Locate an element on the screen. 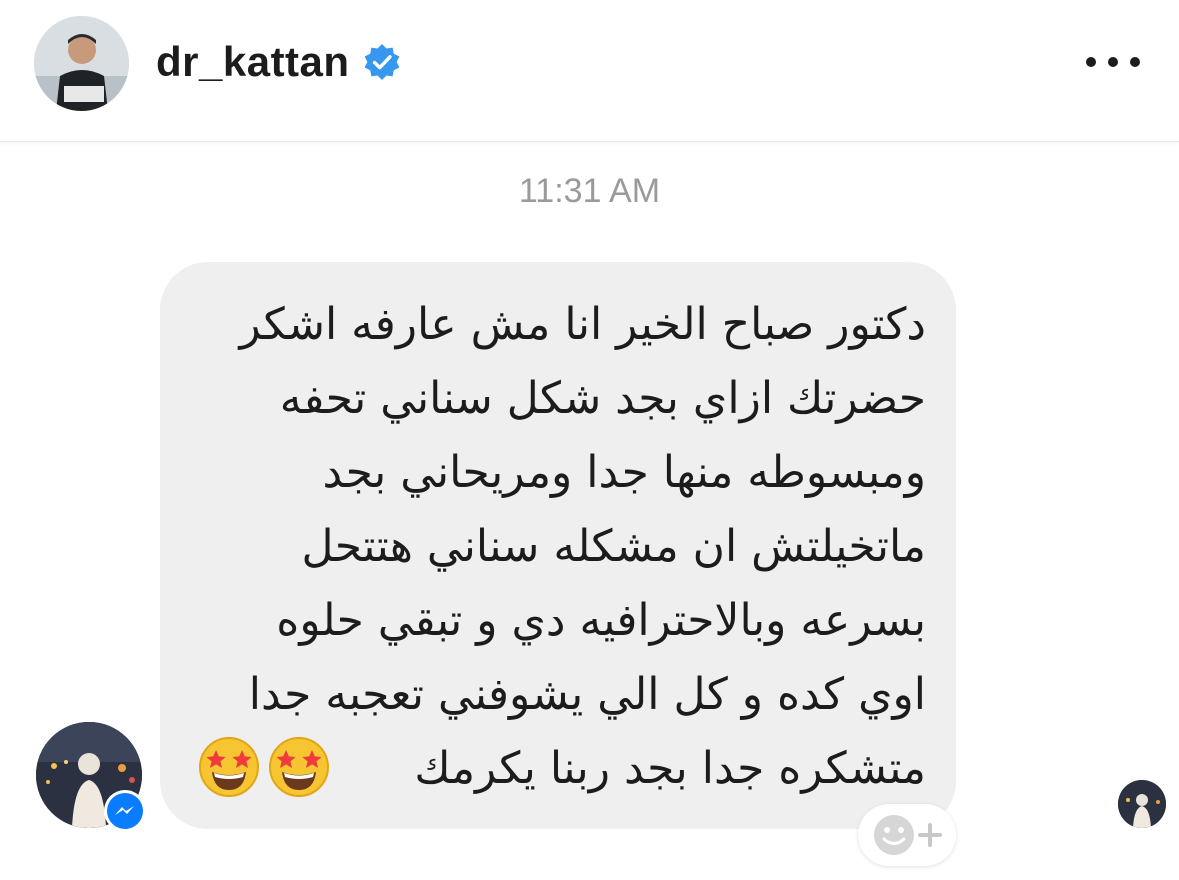  messenger-badge is located at coordinates (125, 811).